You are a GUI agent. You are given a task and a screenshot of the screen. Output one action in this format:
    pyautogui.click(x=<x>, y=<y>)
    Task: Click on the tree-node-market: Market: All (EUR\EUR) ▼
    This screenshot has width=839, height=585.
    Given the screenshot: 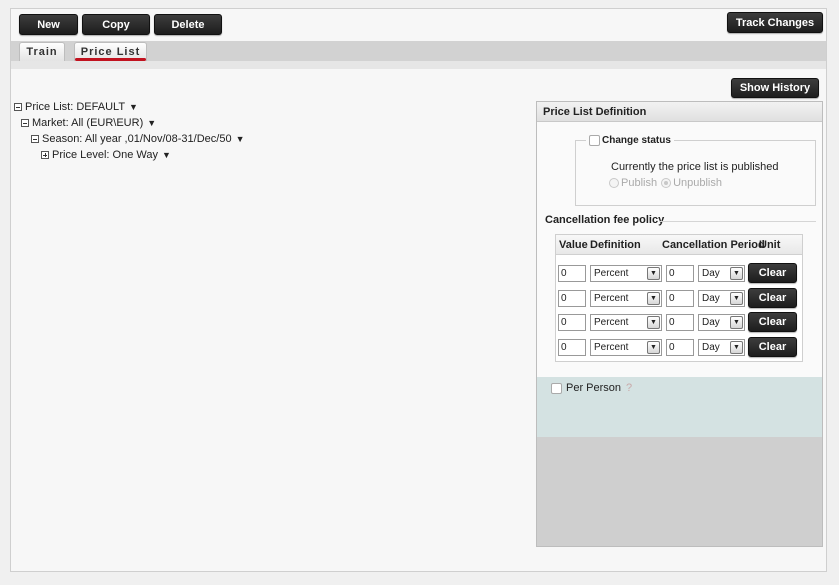 What is the action you would take?
    pyautogui.click(x=88, y=123)
    